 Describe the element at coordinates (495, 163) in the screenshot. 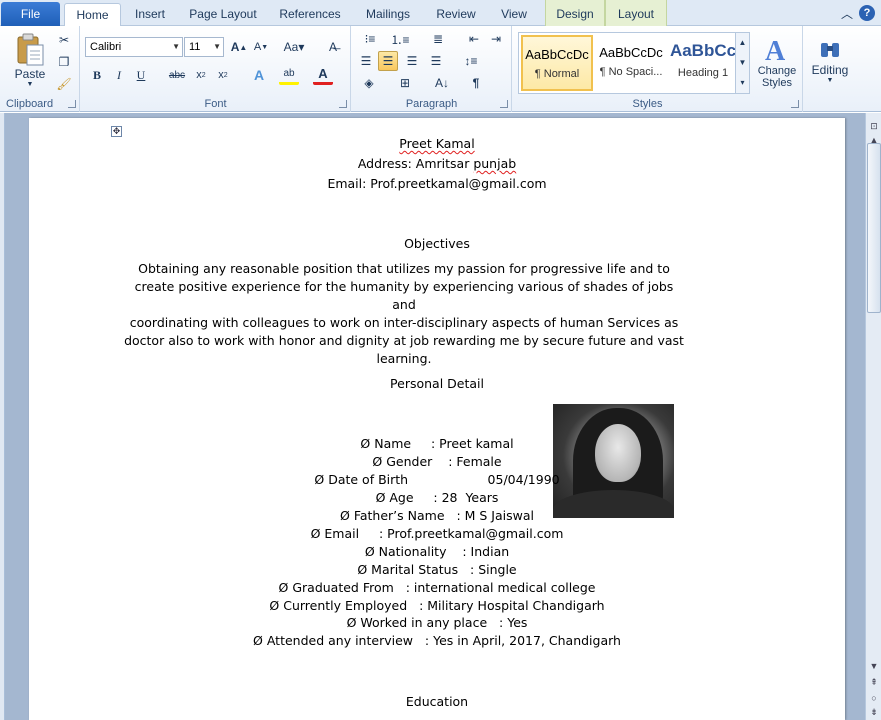

I see `address-city: punjab` at that location.